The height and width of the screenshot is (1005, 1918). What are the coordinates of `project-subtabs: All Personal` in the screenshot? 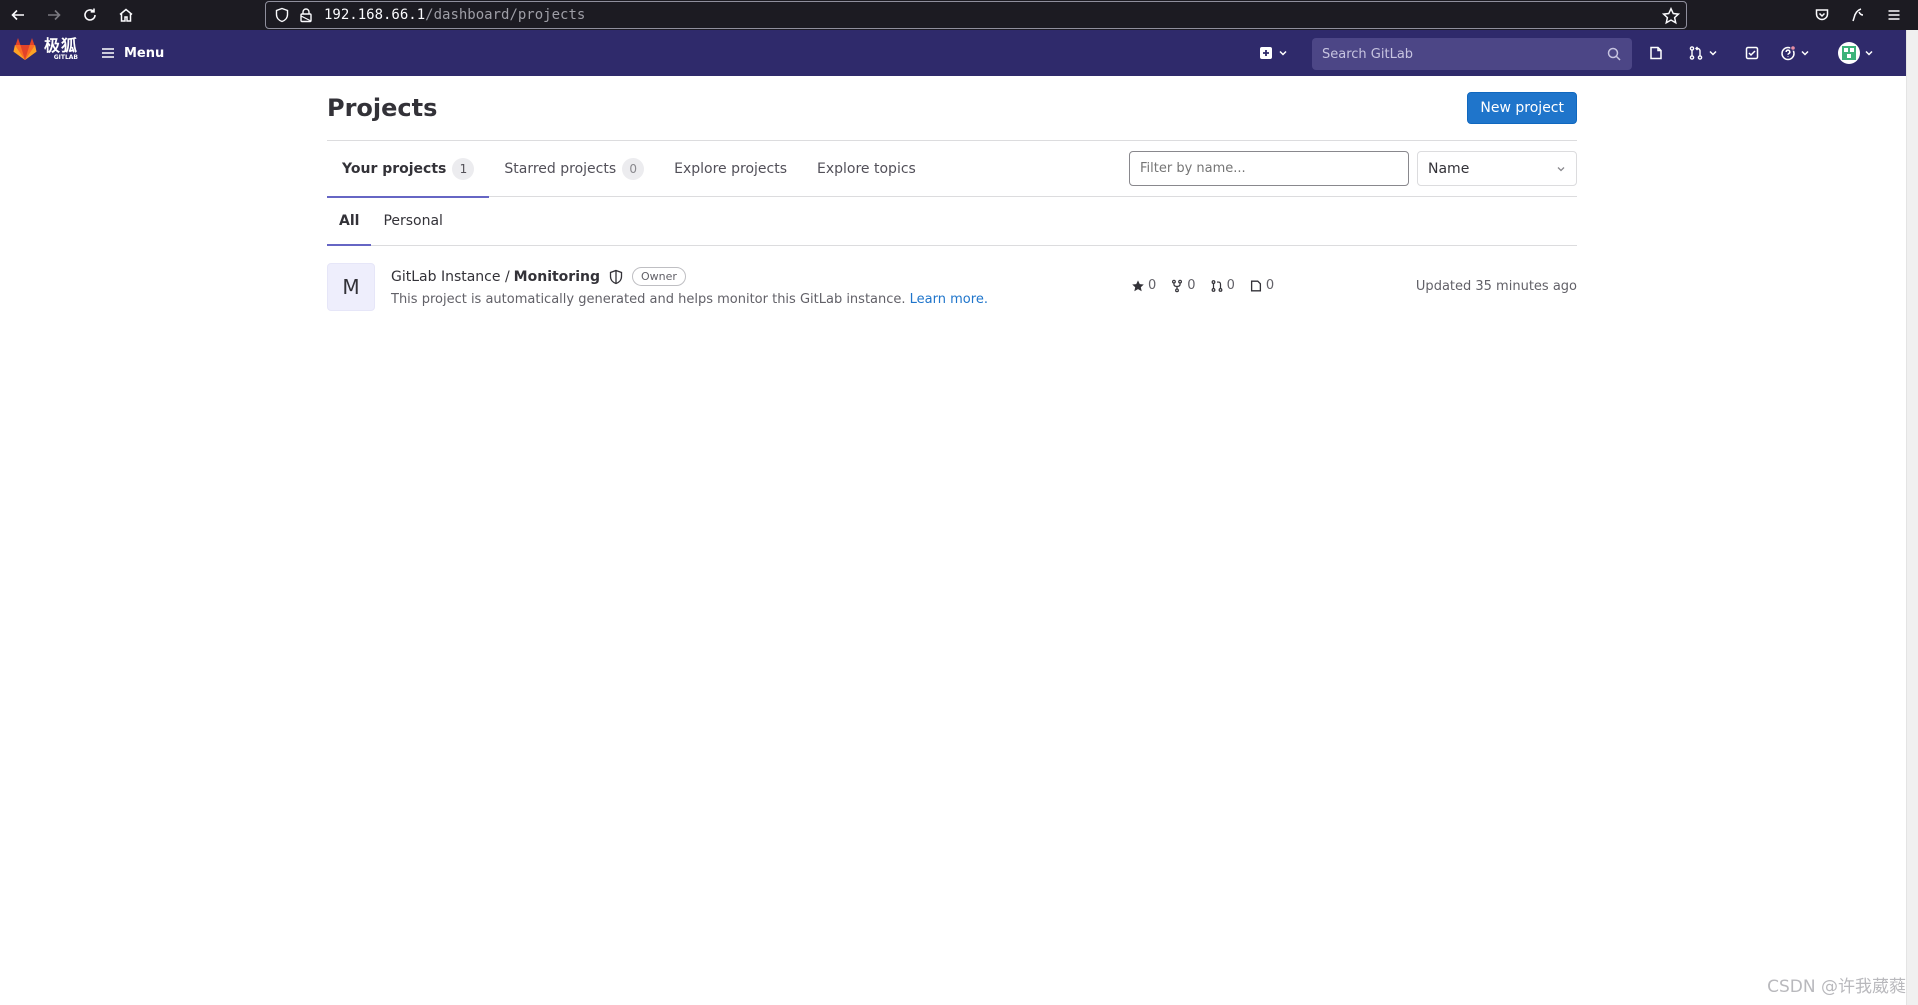 It's located at (952, 221).